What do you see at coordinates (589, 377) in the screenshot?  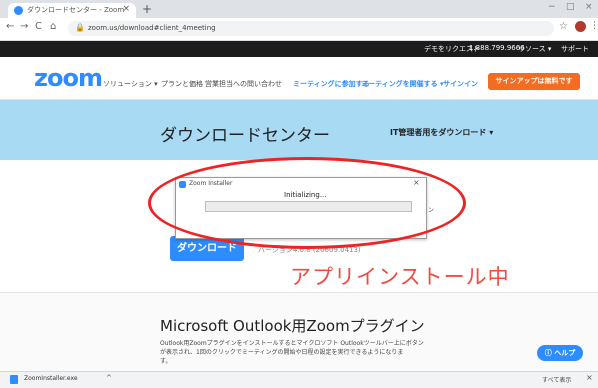 I see `download-shelf-close-icon: ×` at bounding box center [589, 377].